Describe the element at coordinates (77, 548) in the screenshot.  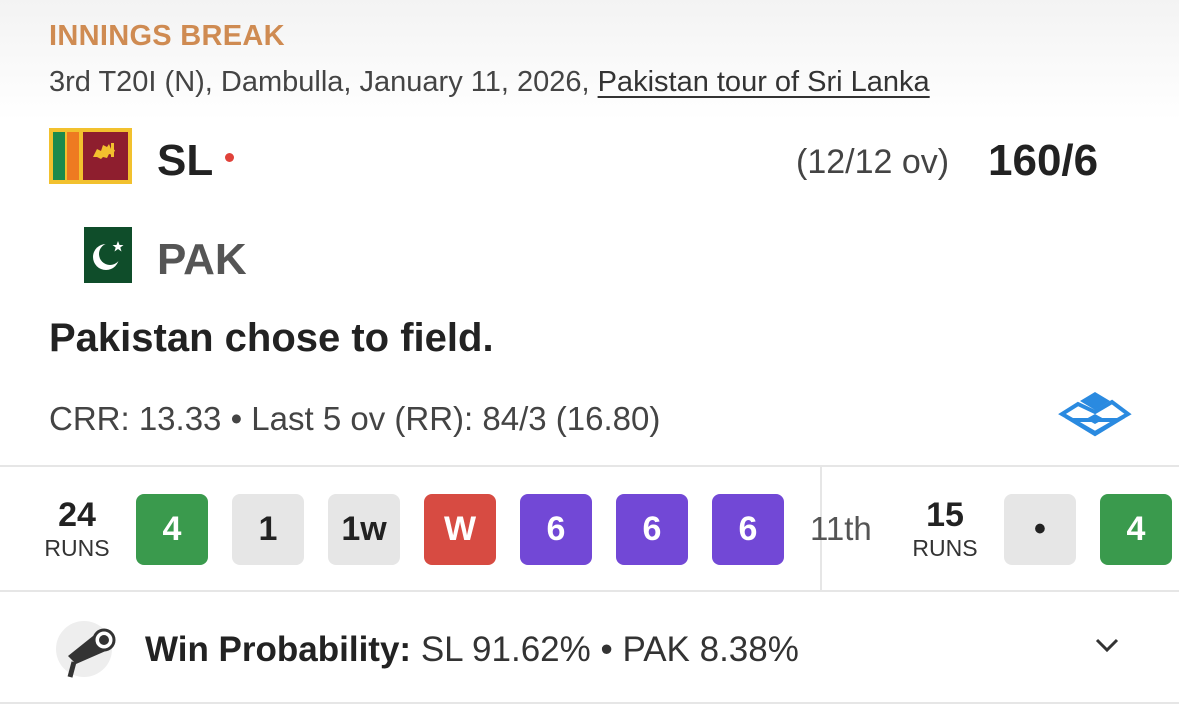
I see `current-over-runs-label: RUNS` at that location.